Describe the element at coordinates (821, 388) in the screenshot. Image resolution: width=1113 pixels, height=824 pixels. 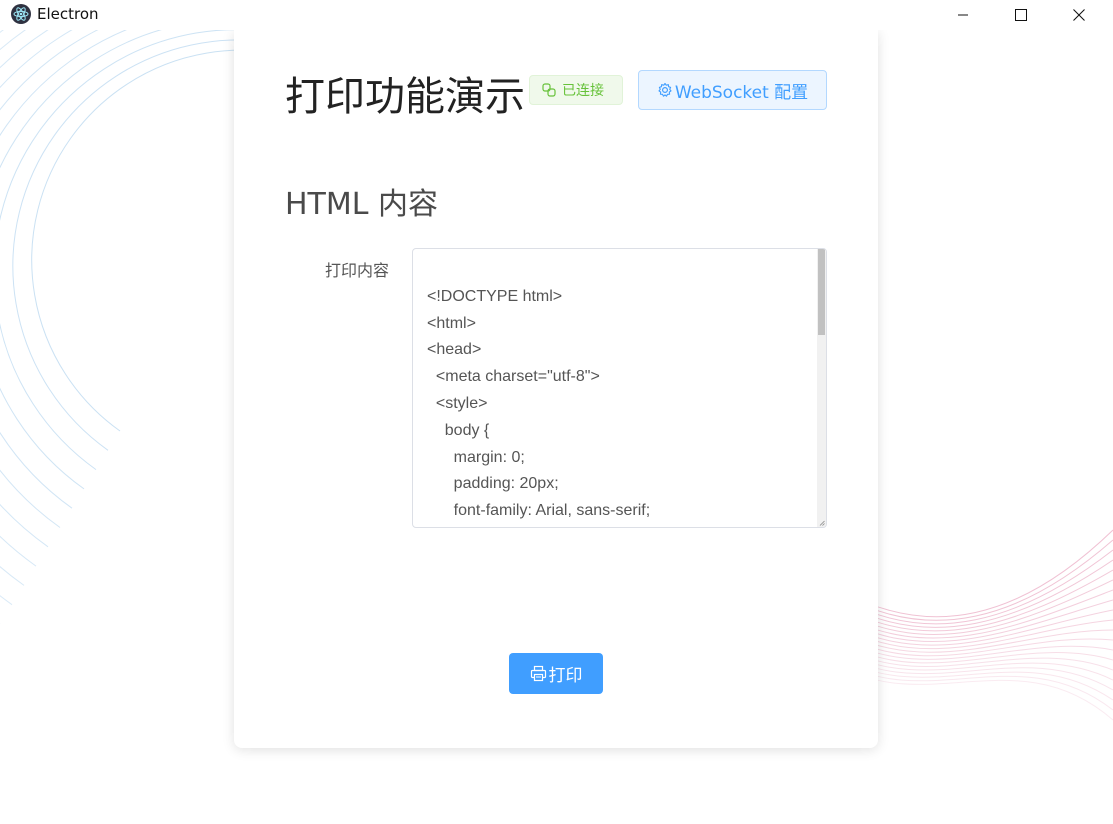
I see `textarea-scrollbar` at that location.